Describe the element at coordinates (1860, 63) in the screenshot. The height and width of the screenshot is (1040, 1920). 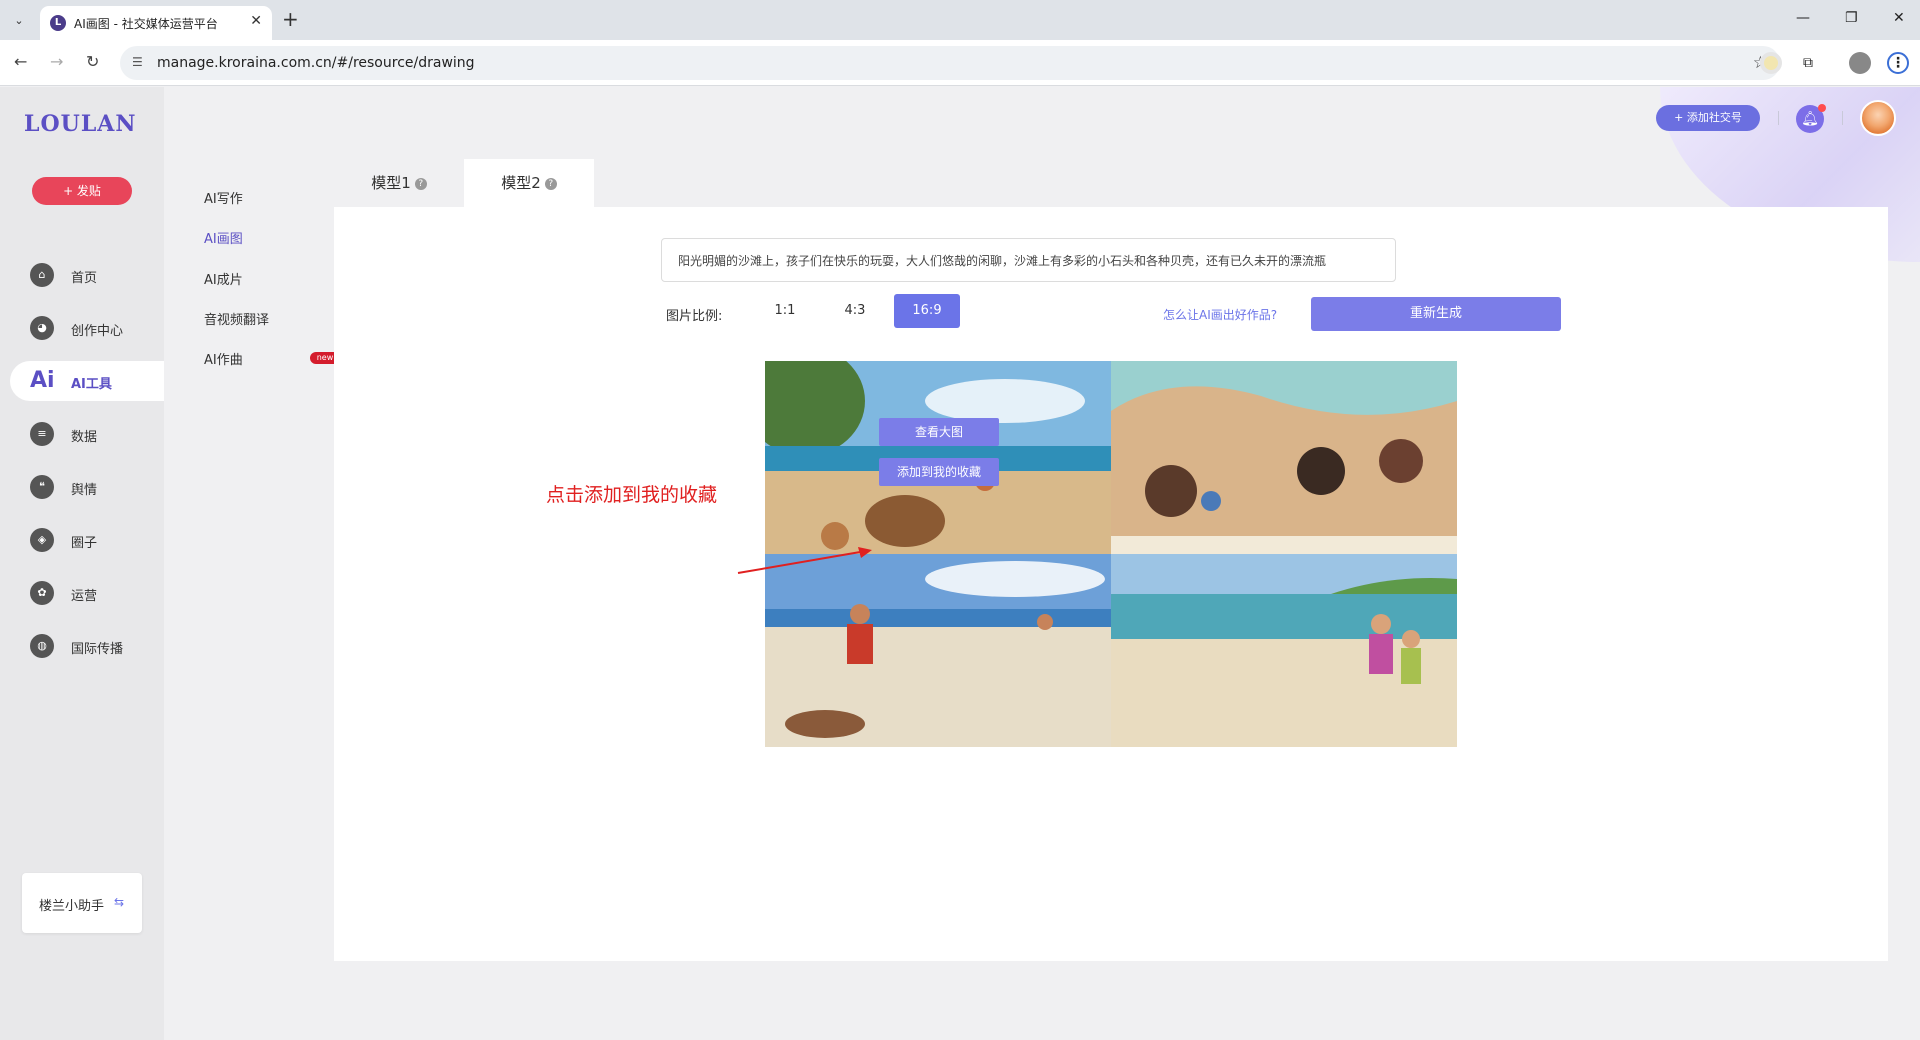
I see `profile-icon` at that location.